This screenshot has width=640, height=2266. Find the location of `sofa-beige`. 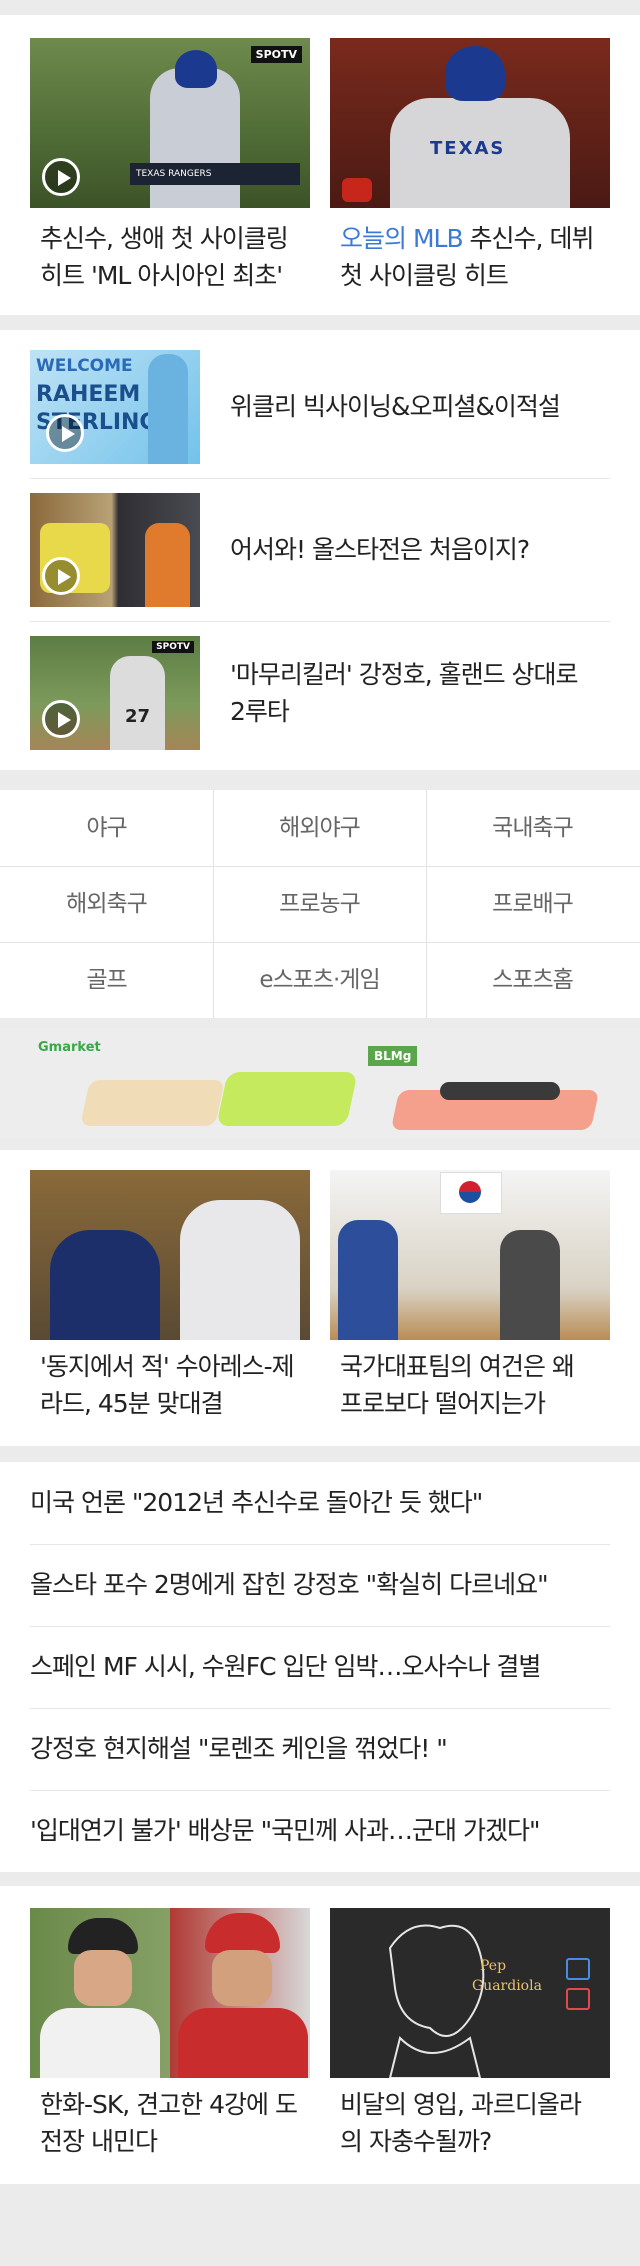

sofa-beige is located at coordinates (152, 1103).